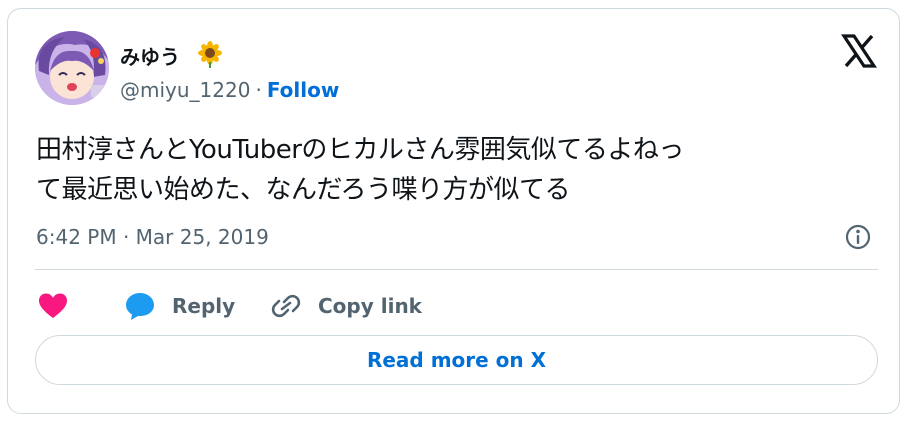 The width and height of the screenshot is (909, 424). I want to click on reply-label: Reply, so click(204, 306).